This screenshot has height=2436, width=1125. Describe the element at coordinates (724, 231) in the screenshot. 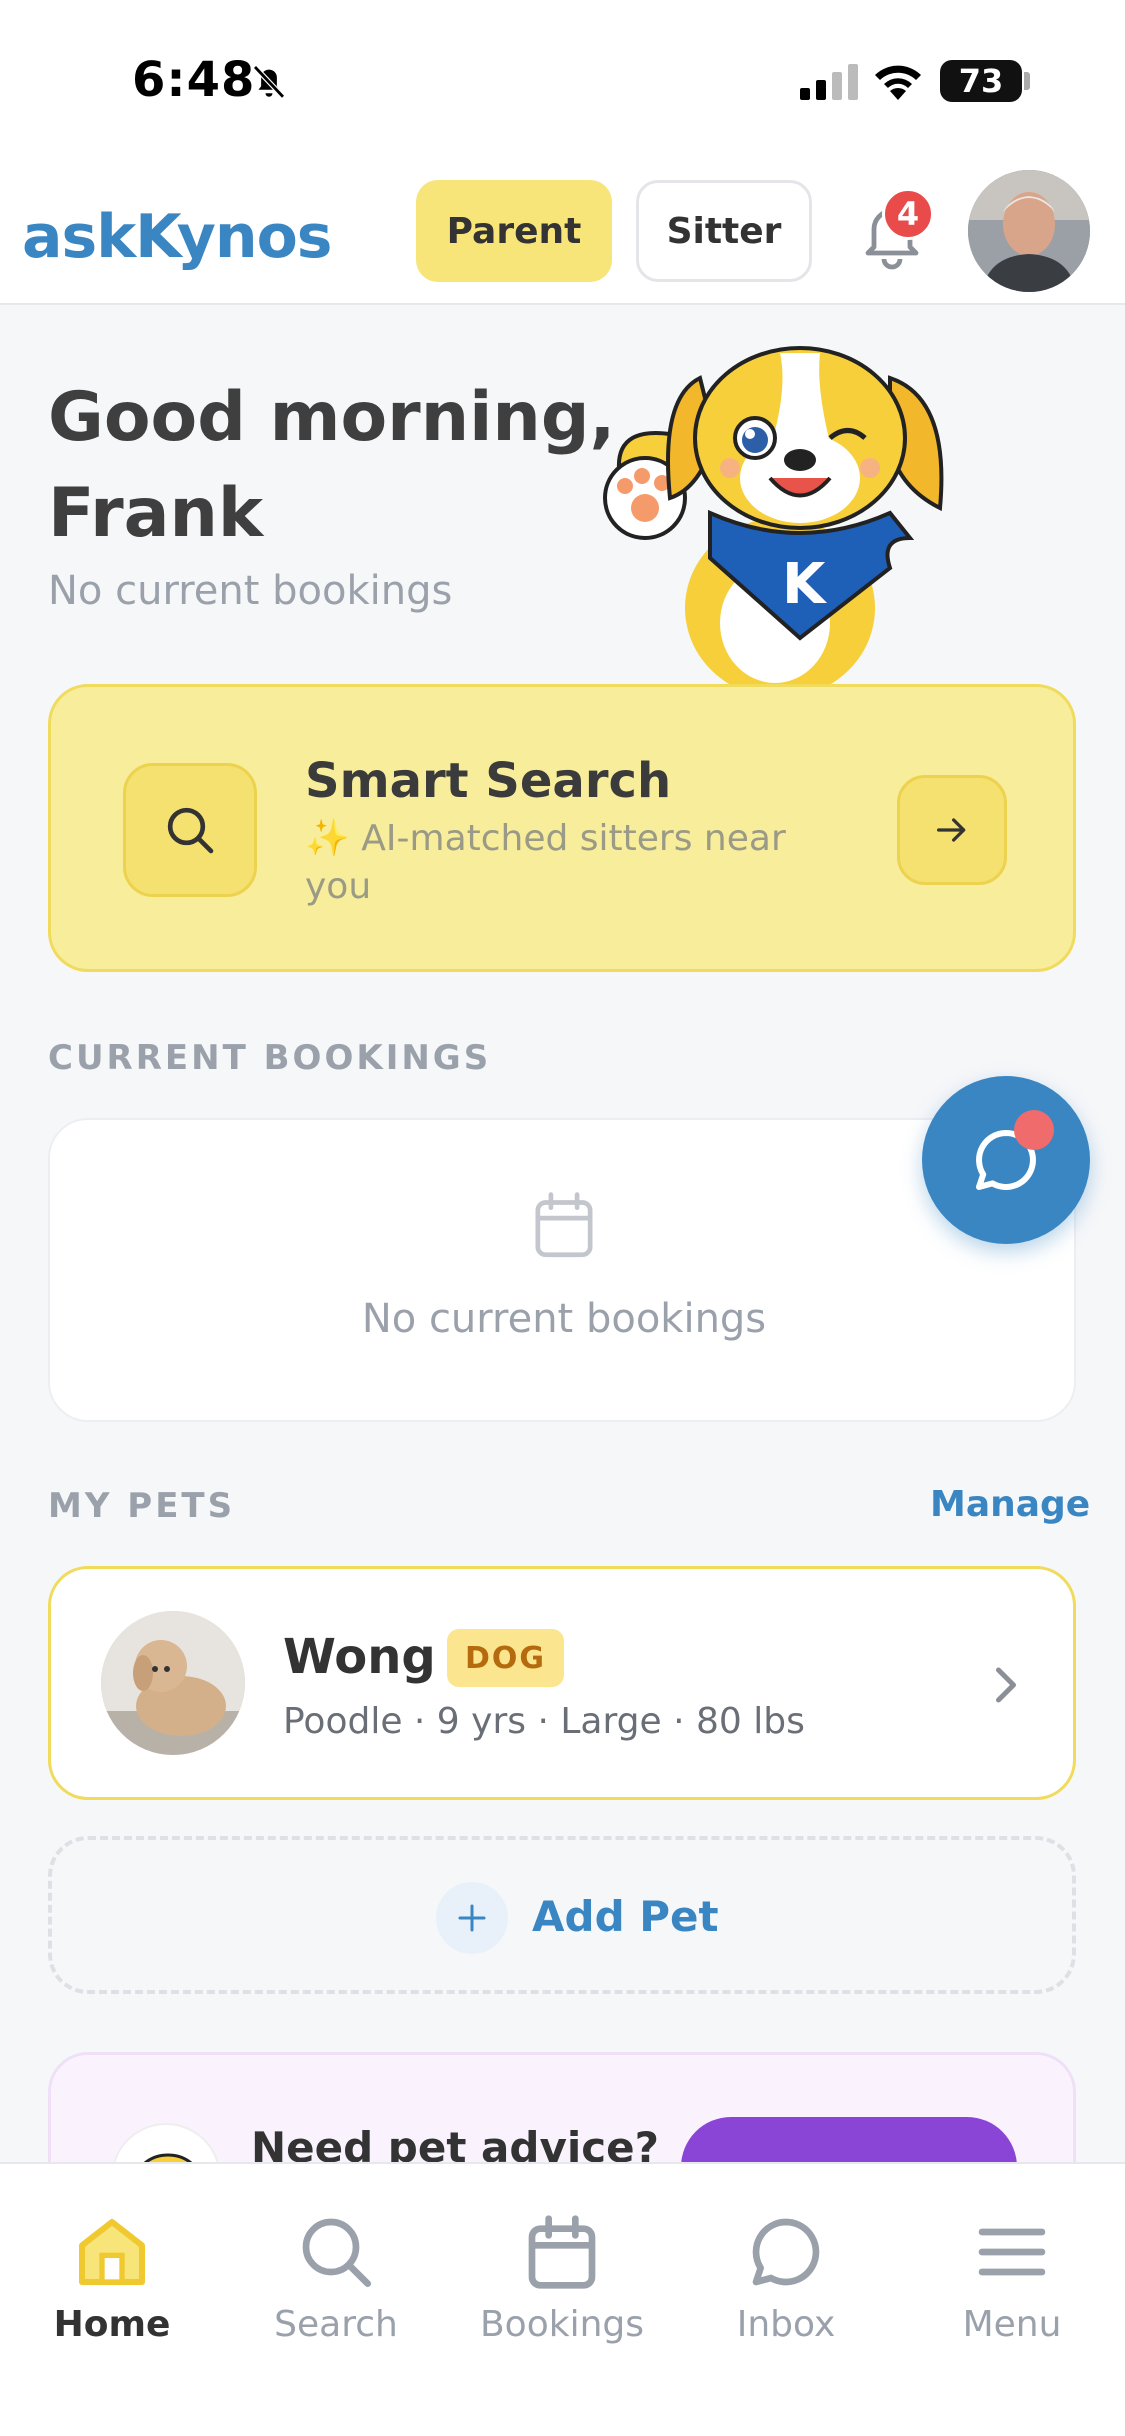

I see `sitter-mode-button: Sitter` at that location.